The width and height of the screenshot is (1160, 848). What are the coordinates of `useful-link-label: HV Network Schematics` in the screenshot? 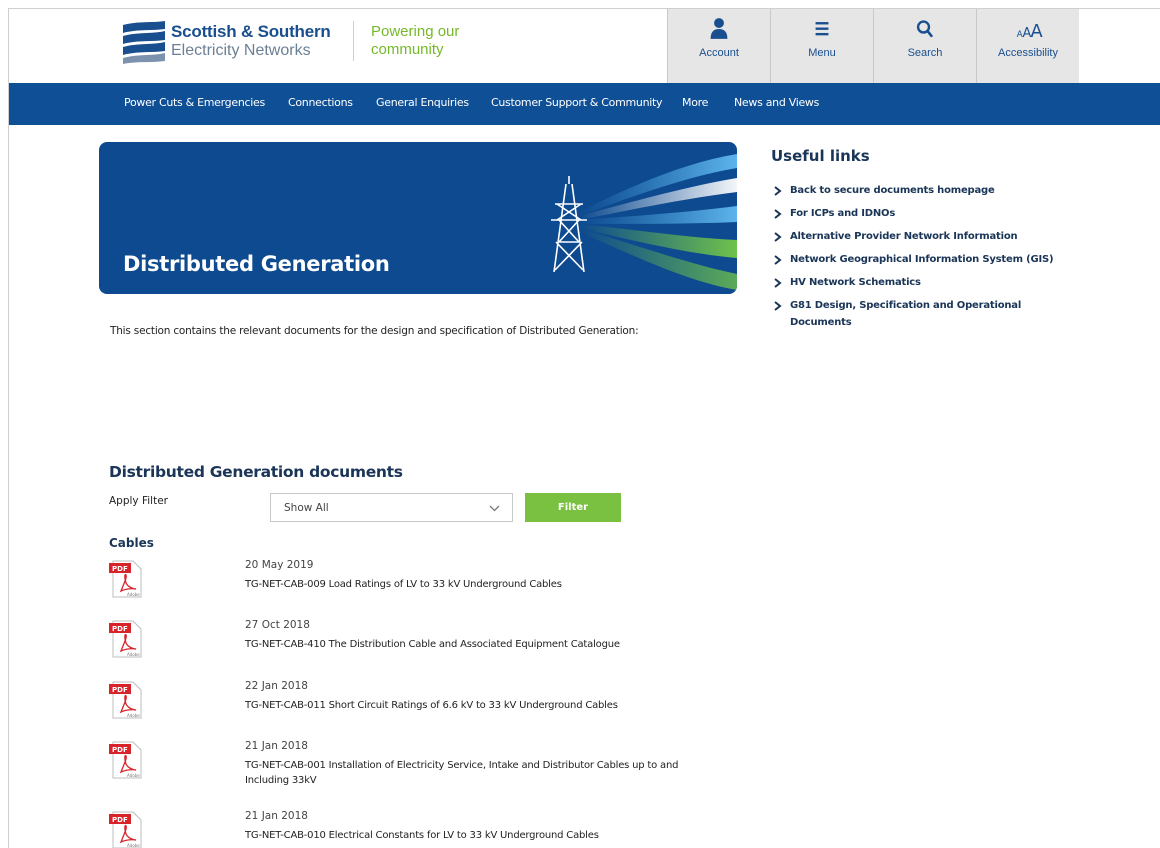 It's located at (855, 282).